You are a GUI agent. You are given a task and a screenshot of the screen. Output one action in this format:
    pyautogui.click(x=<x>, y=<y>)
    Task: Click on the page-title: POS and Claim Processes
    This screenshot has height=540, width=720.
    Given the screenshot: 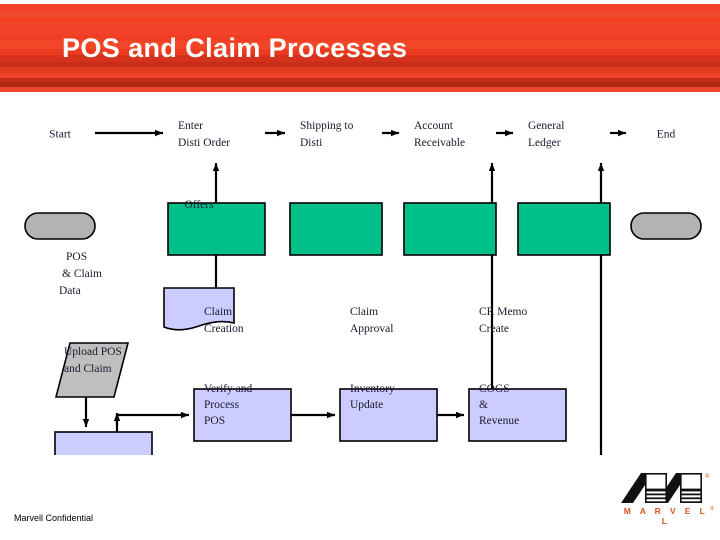 What is the action you would take?
    pyautogui.click(x=235, y=48)
    